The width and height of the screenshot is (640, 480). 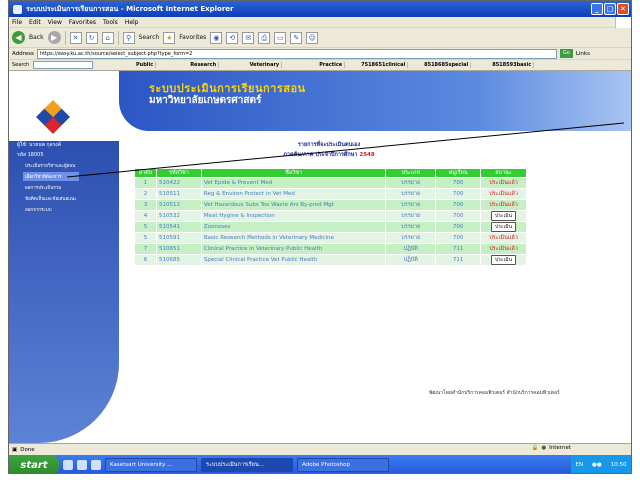 What do you see at coordinates (51, 209) in the screenshot?
I see `sidebar-item-4: ออกจากระบบ` at bounding box center [51, 209].